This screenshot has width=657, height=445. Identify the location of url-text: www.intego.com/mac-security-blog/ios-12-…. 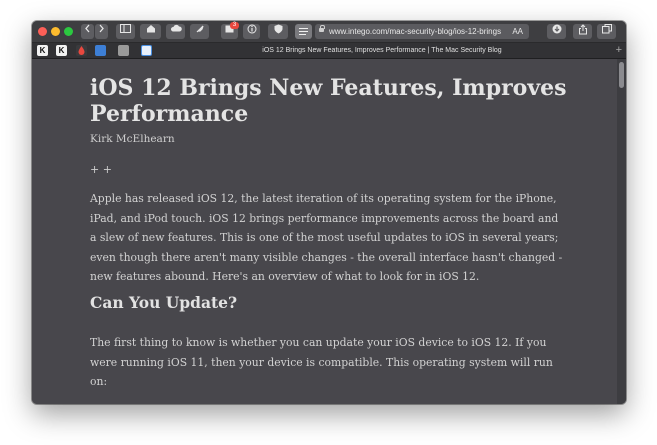
(415, 31).